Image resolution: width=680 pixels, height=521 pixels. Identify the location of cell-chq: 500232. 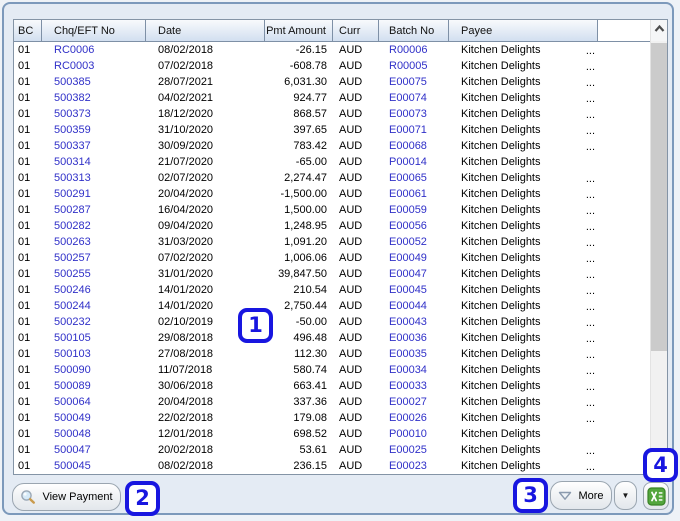
(94, 322).